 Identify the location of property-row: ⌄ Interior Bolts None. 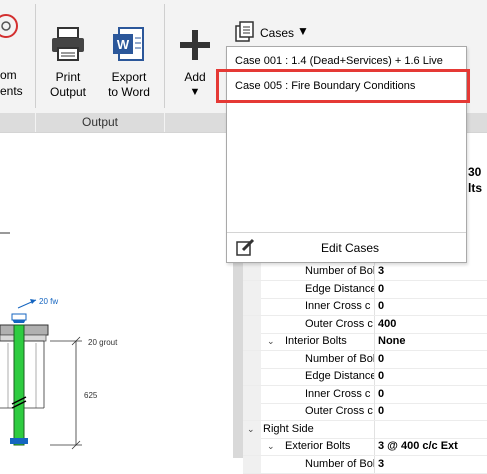
(365, 342).